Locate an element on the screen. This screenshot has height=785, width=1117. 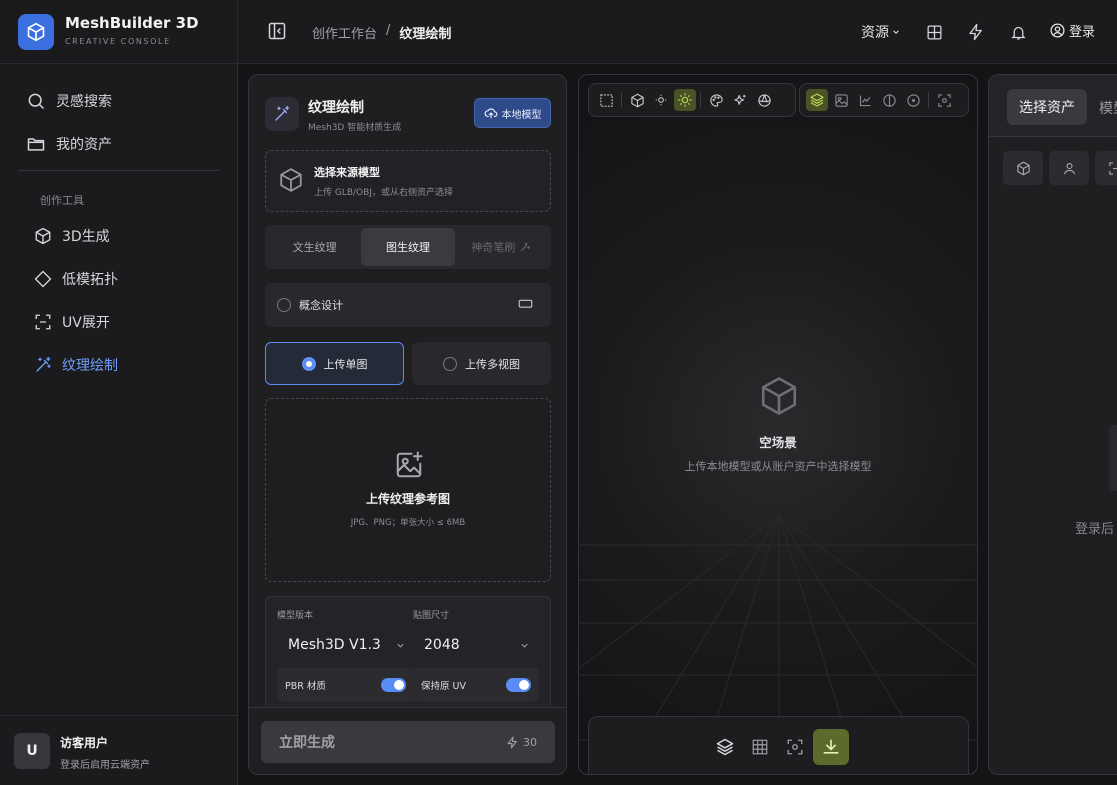
filter-scan-button is located at coordinates (1106, 168).